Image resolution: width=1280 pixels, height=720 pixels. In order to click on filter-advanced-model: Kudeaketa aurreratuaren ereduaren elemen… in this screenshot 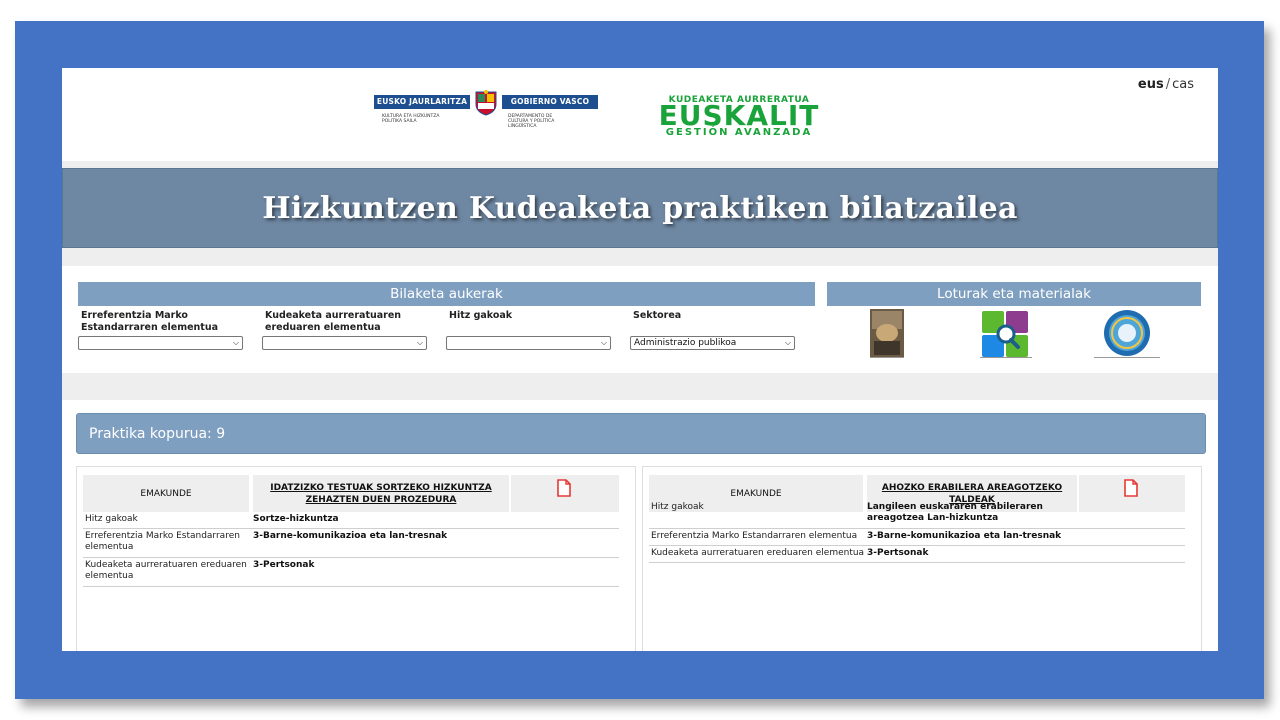, I will do `click(345, 330)`.